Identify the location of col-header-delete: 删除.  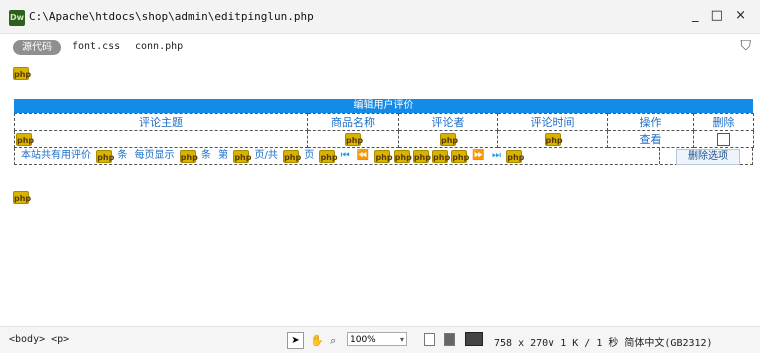
(723, 122).